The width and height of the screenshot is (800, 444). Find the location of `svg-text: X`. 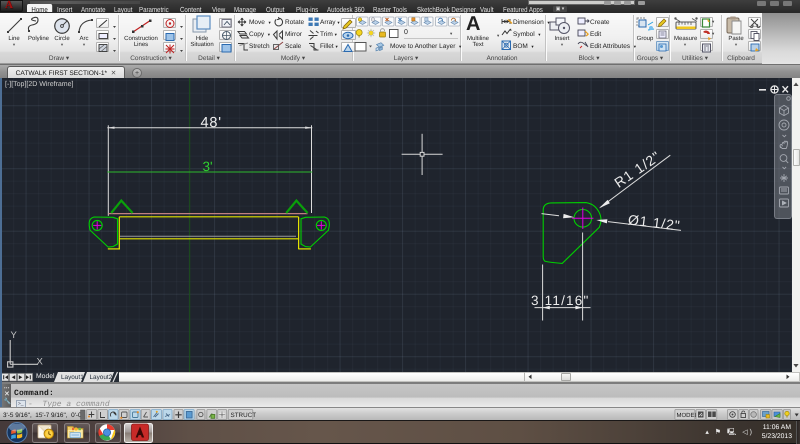

svg-text: X is located at coordinates (40, 362).